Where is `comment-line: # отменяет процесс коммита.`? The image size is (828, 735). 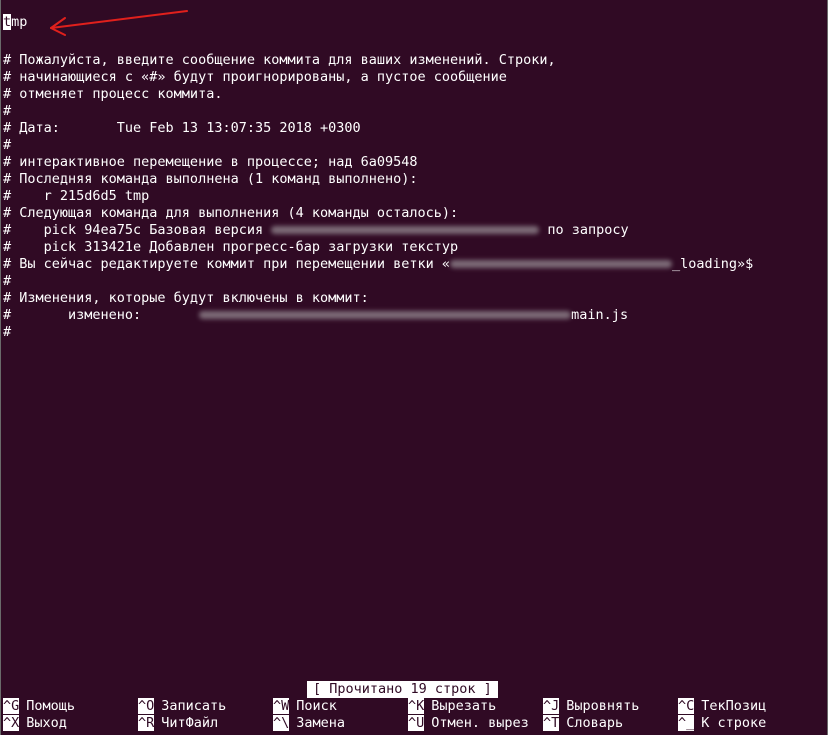
comment-line: # отменяет процесс коммита. is located at coordinates (113, 94).